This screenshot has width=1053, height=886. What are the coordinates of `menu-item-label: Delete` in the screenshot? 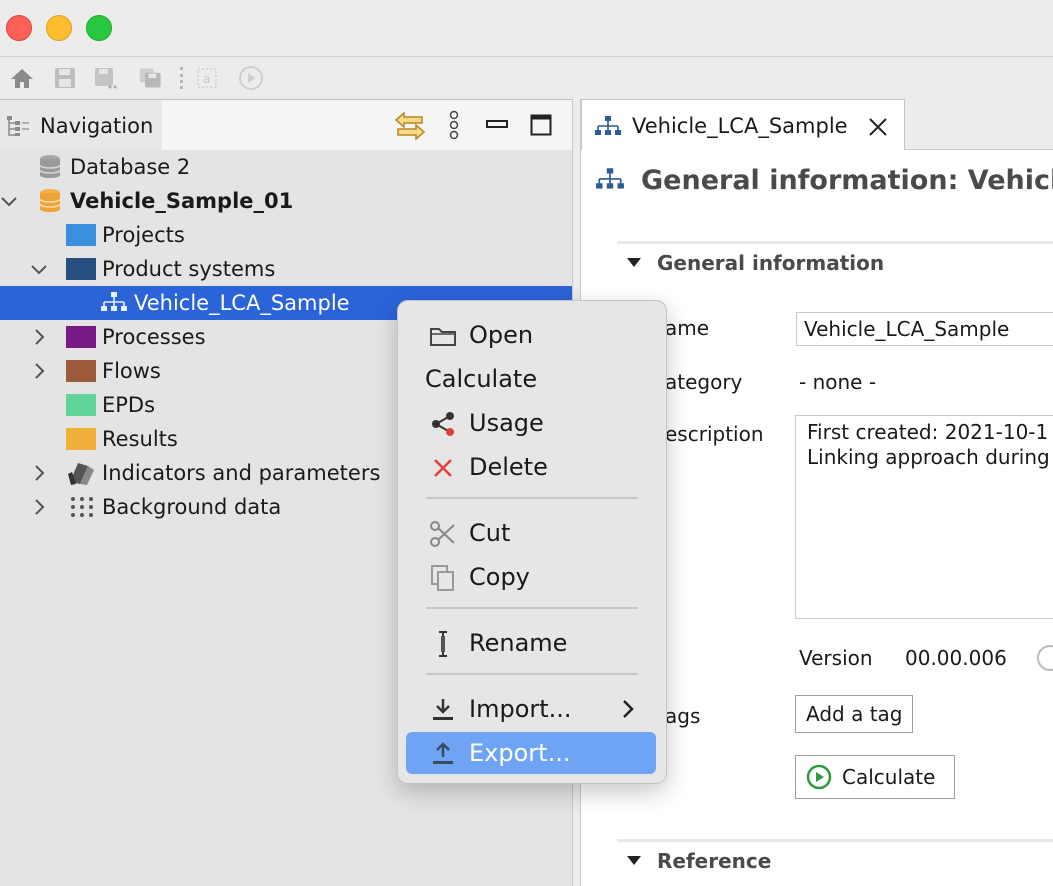 It's located at (508, 467).